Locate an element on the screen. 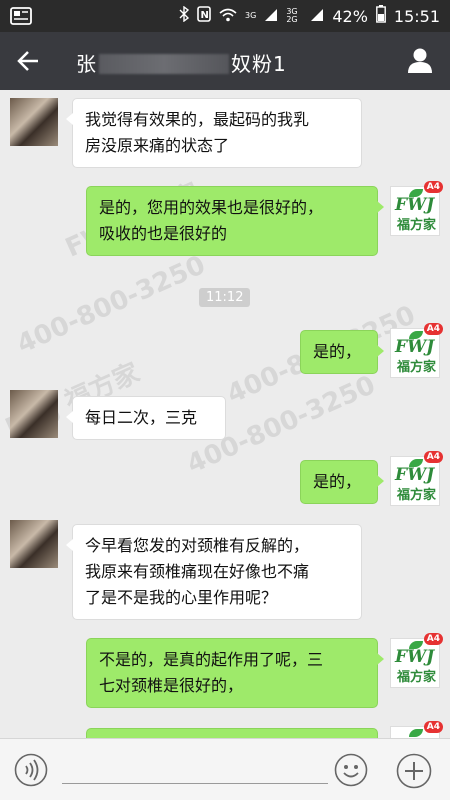 This screenshot has height=800, width=450. voice-button is located at coordinates (31, 770).